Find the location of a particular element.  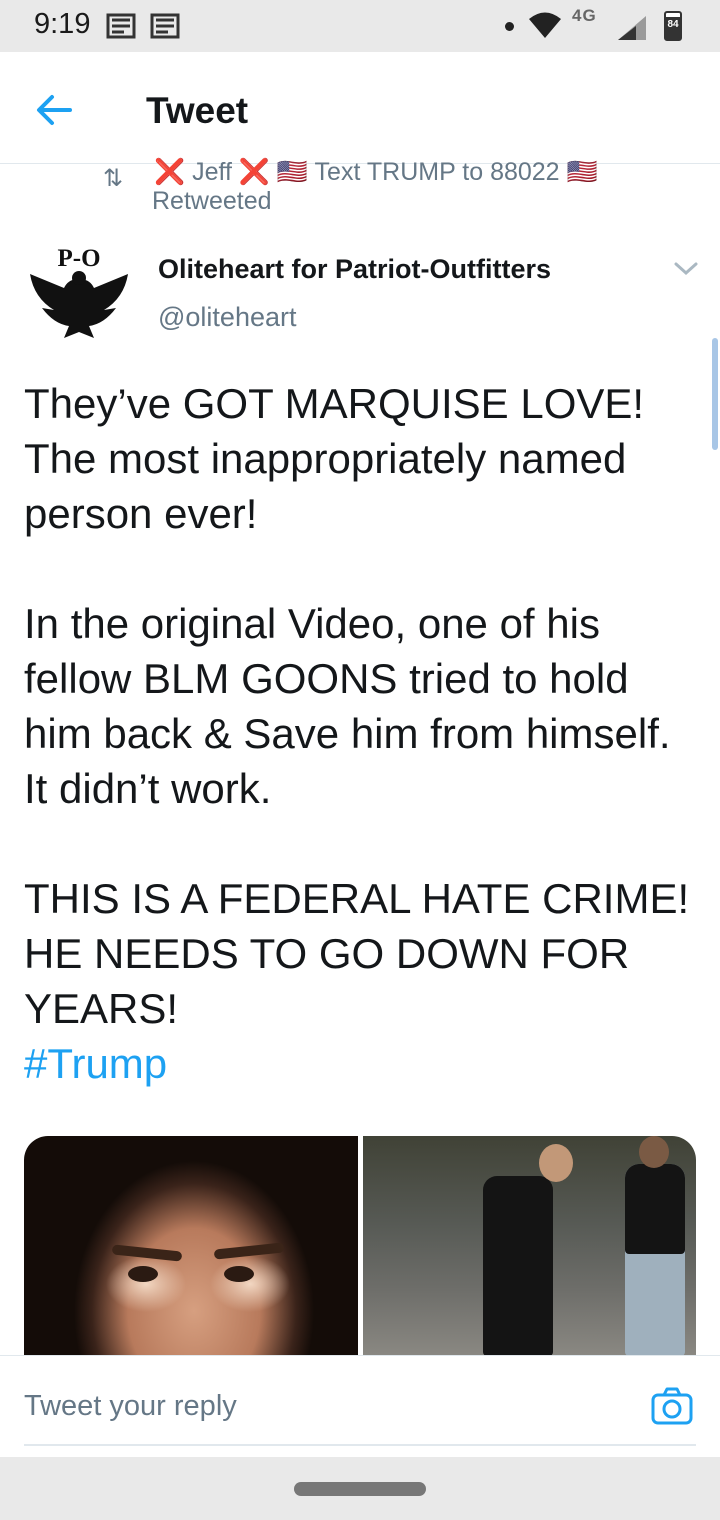

reply-input: Tweet your reply is located at coordinates (130, 1406).